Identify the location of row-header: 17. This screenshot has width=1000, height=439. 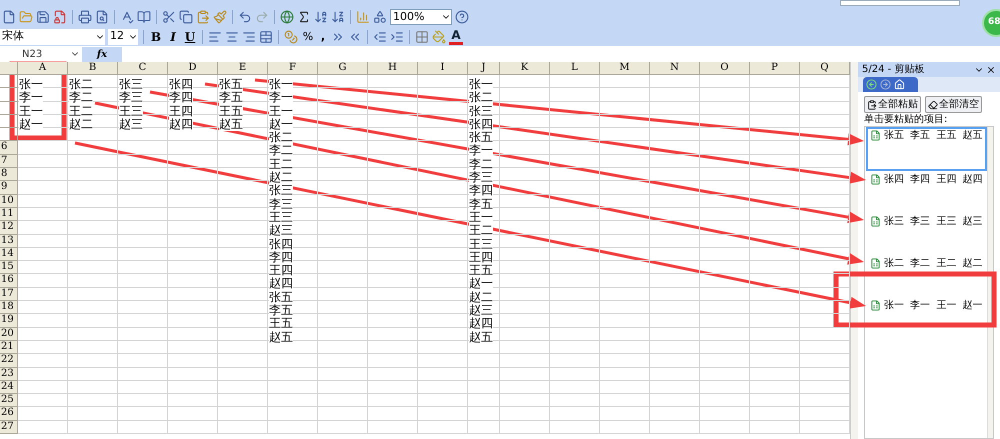
(9, 295).